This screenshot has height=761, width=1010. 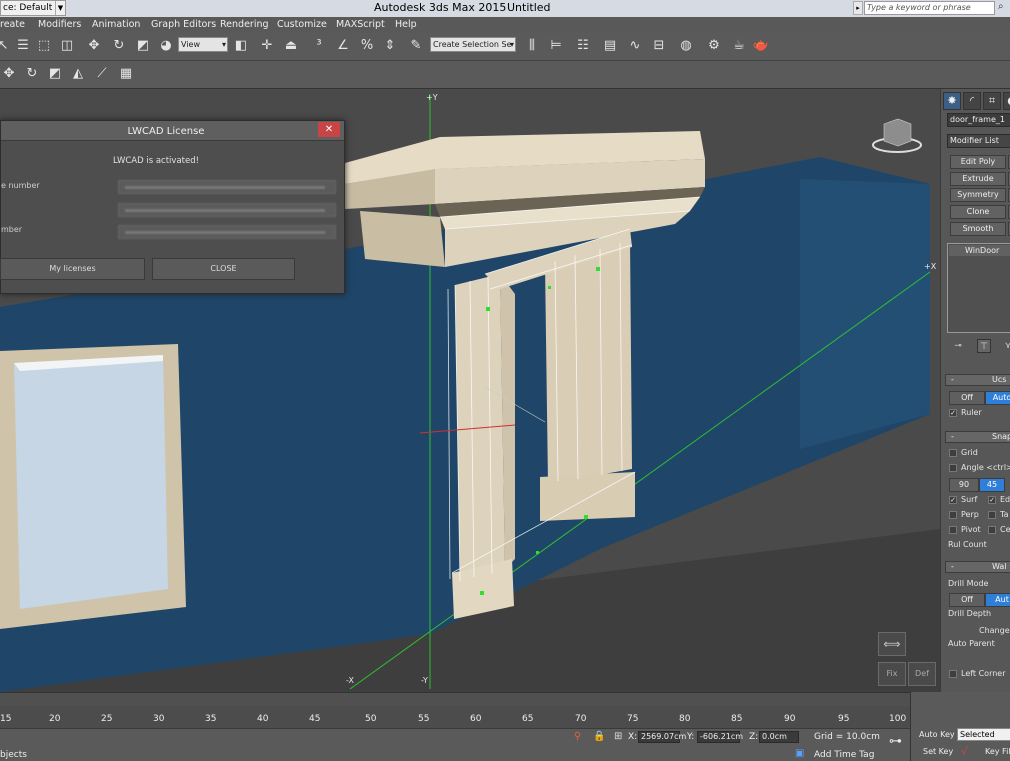 What do you see at coordinates (938, 736) in the screenshot?
I see `auto-key-button: Auto Key` at bounding box center [938, 736].